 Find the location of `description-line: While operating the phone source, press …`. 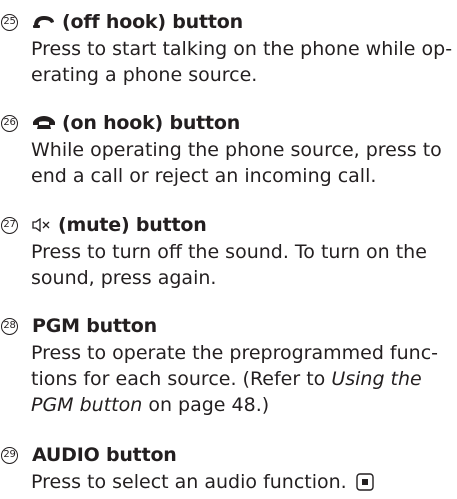

description-line: While operating the phone source, press … is located at coordinates (236, 150).